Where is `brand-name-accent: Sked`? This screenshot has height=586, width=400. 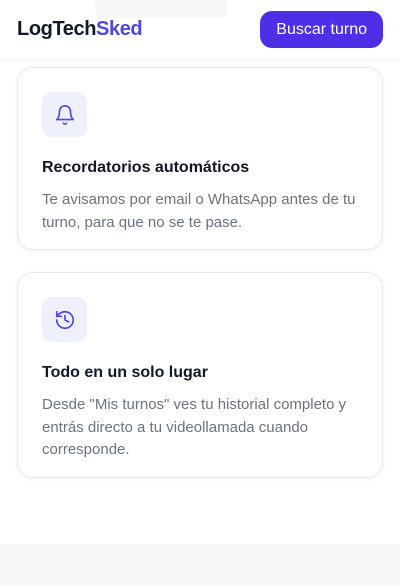 brand-name-accent: Sked is located at coordinates (119, 29).